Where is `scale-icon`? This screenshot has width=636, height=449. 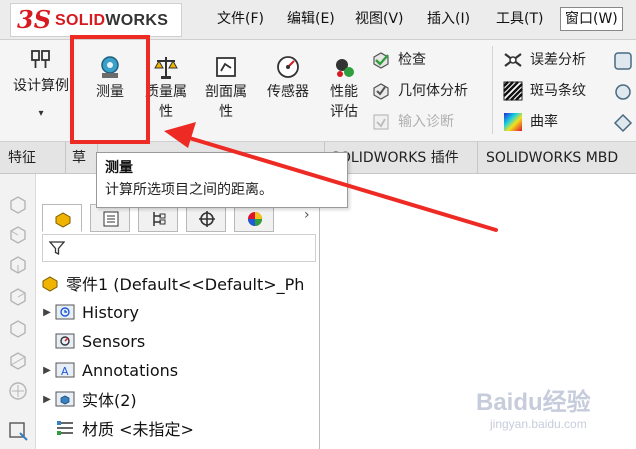
scale-icon is located at coordinates (166, 68).